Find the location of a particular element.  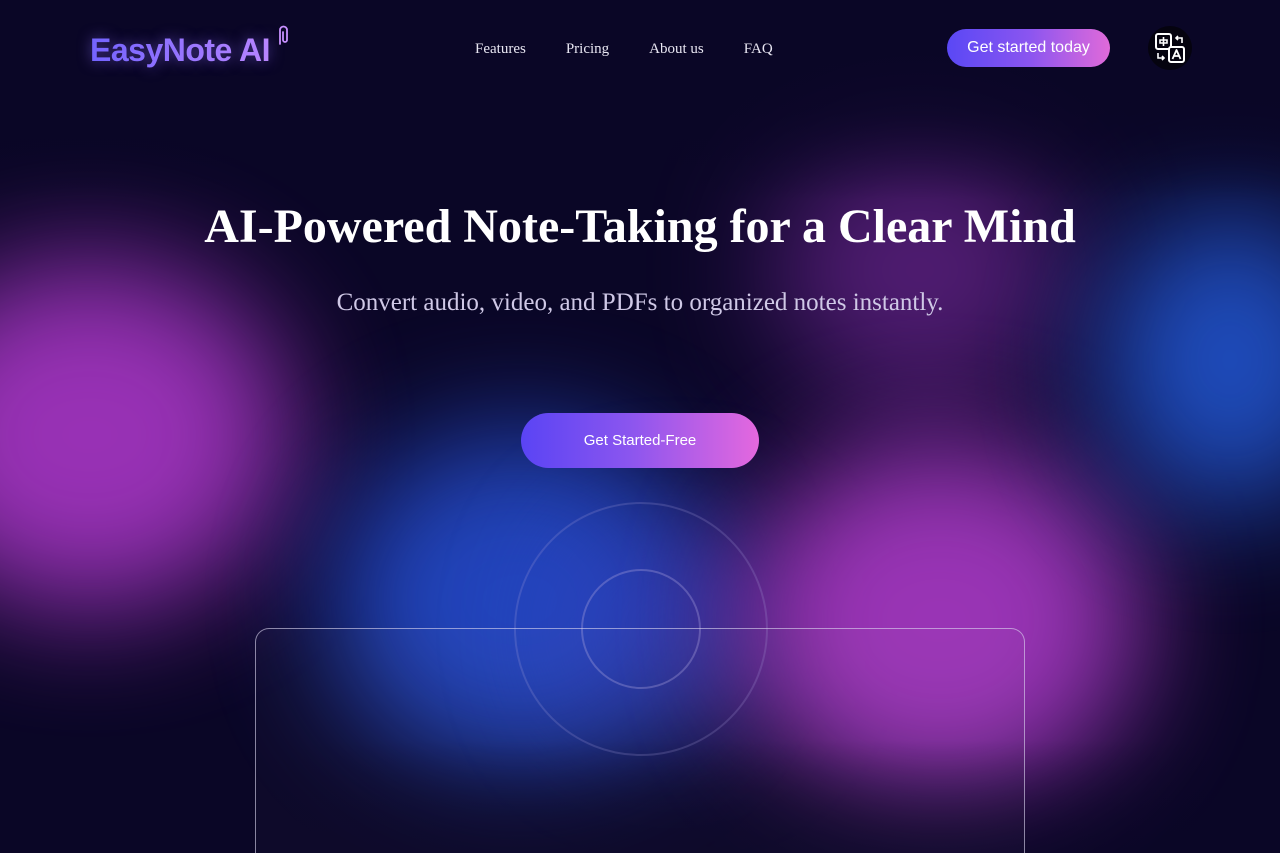

main-nav: Features Pricing About us FAQ is located at coordinates (624, 49).